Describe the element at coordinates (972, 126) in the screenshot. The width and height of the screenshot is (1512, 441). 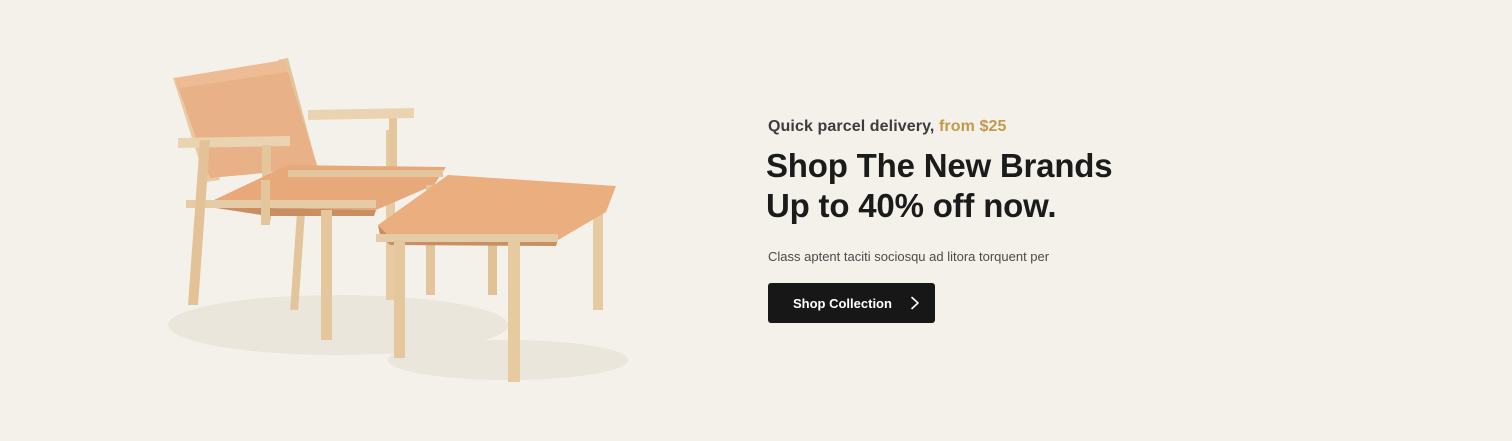
I see `delivery-price: from $25` at that location.